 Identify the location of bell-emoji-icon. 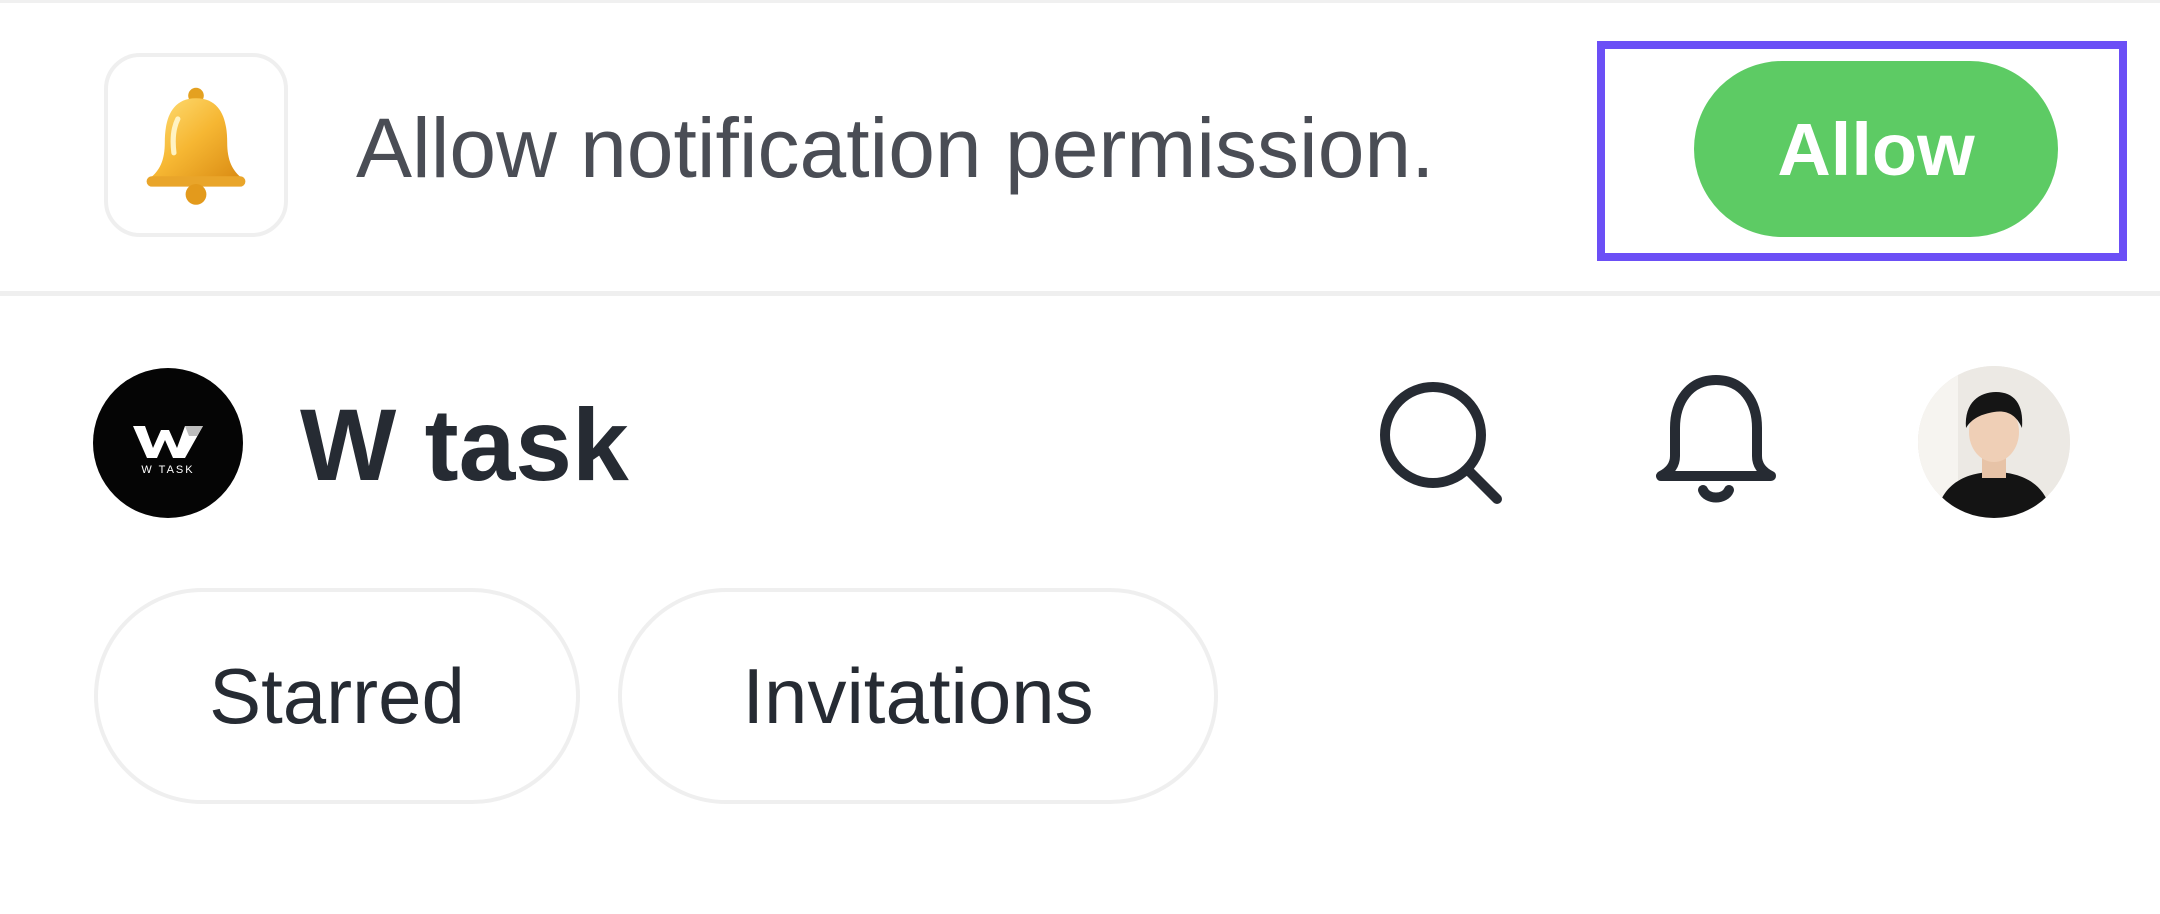
(196, 145).